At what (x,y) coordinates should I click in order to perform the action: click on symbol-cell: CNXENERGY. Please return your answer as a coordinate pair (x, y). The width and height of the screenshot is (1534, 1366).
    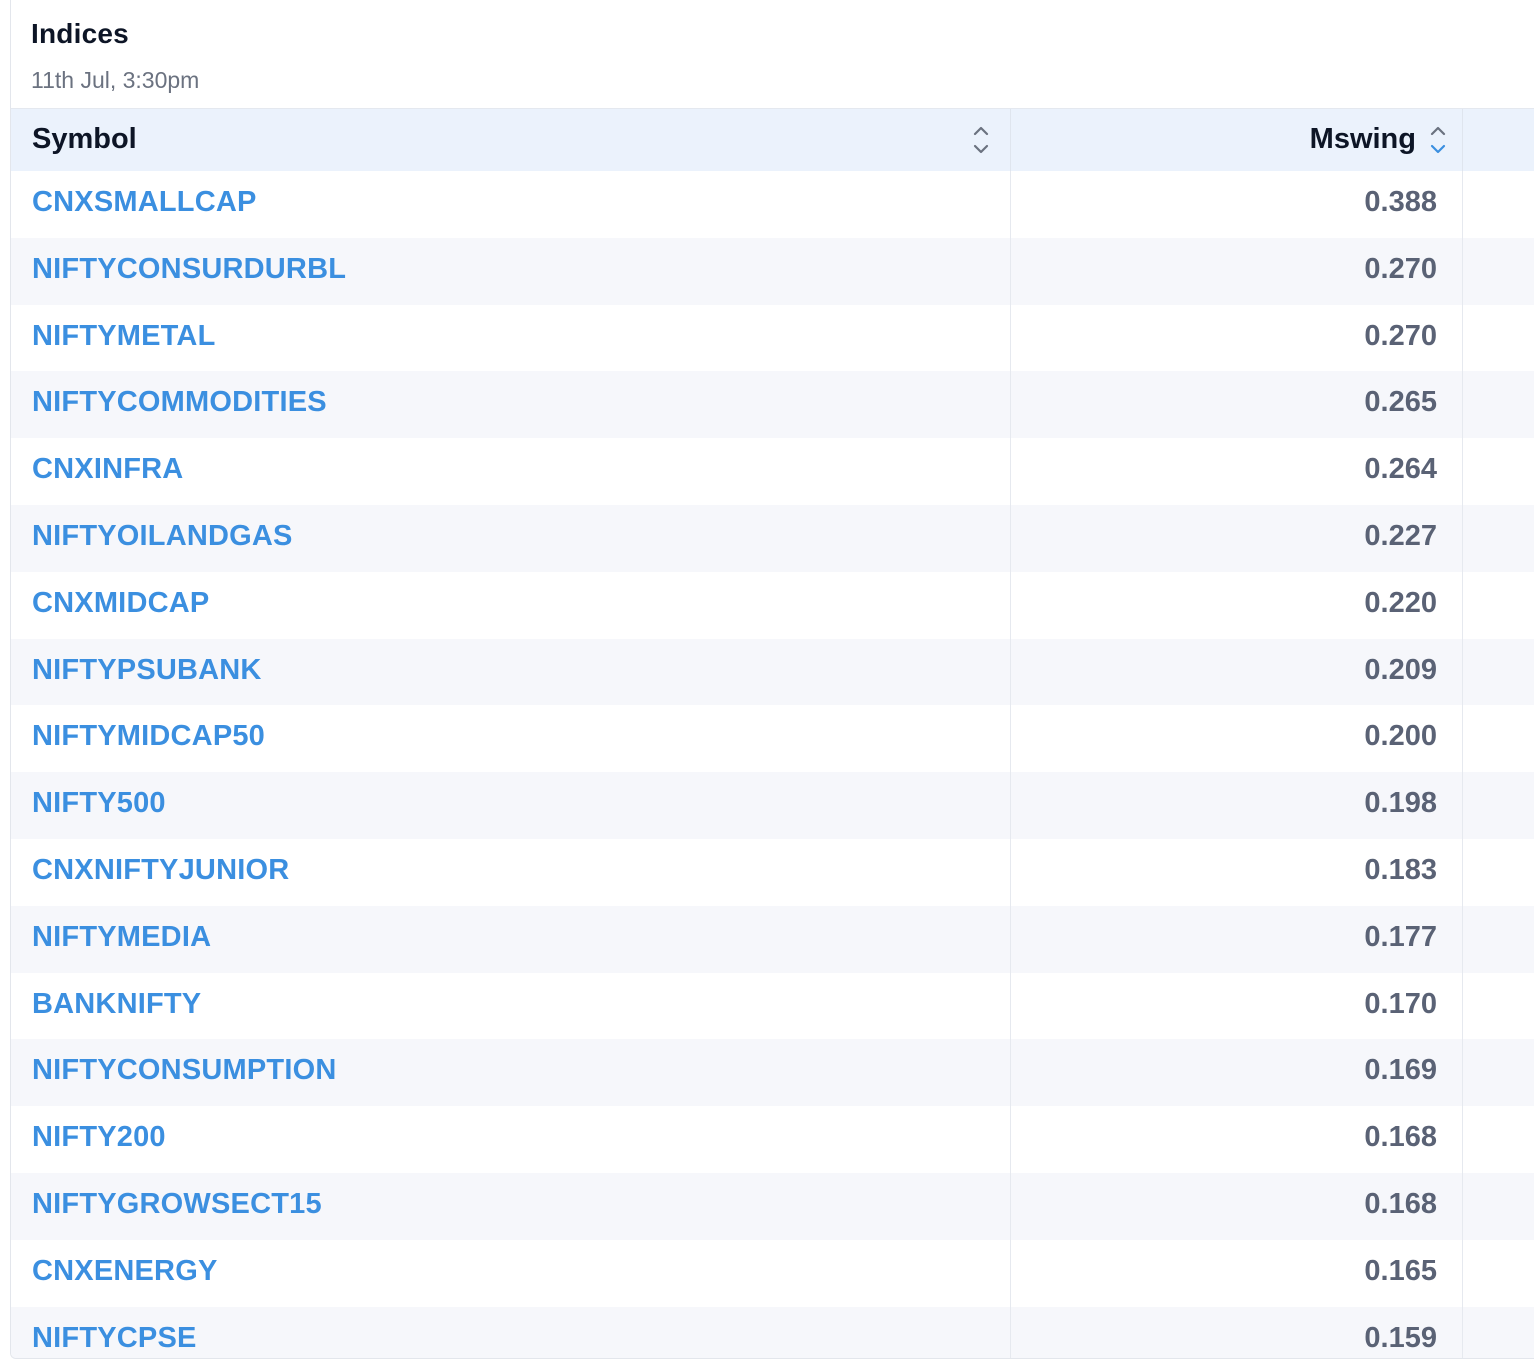
    Looking at the image, I should click on (511, 1273).